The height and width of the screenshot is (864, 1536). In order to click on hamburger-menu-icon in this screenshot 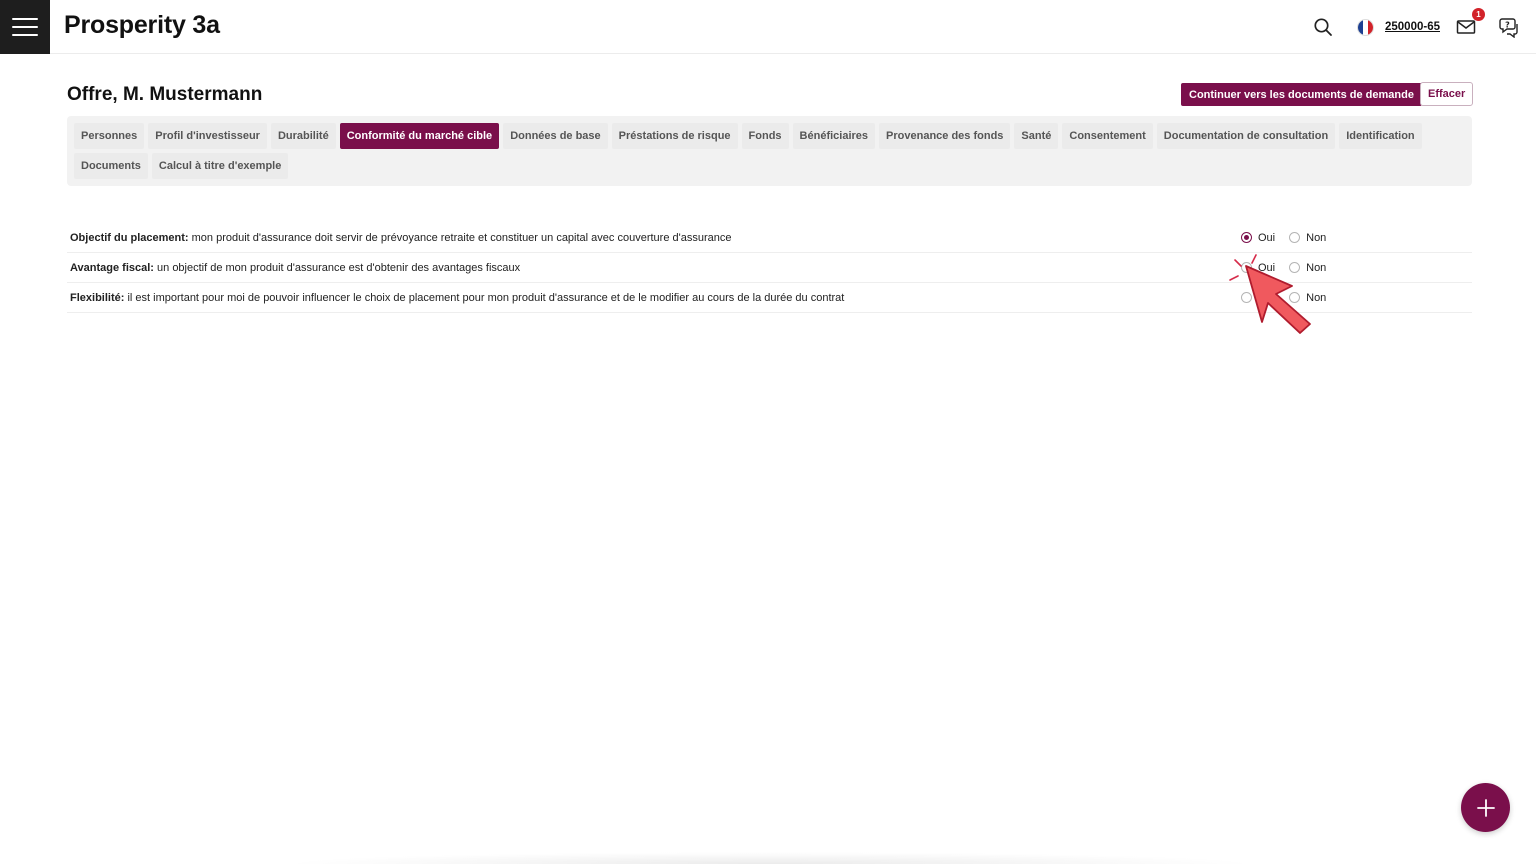, I will do `click(25, 27)`.